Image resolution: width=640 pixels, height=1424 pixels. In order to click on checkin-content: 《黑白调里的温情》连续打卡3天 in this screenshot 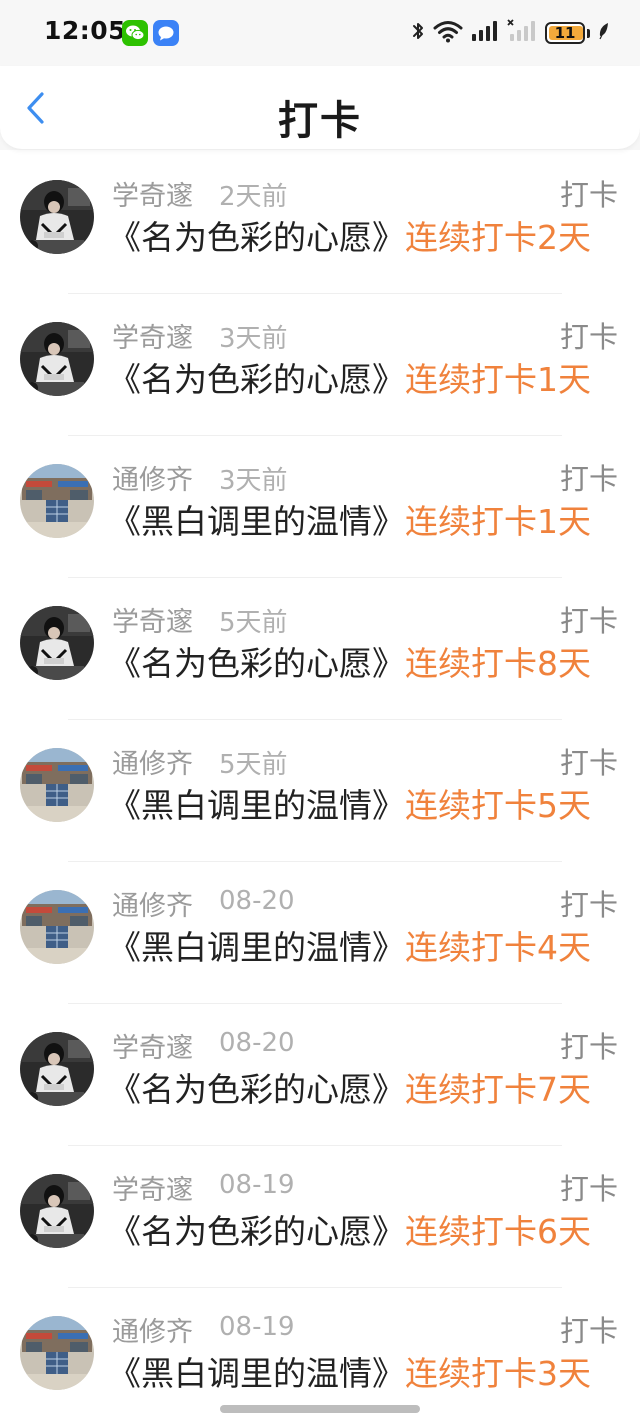, I will do `click(349, 1374)`.